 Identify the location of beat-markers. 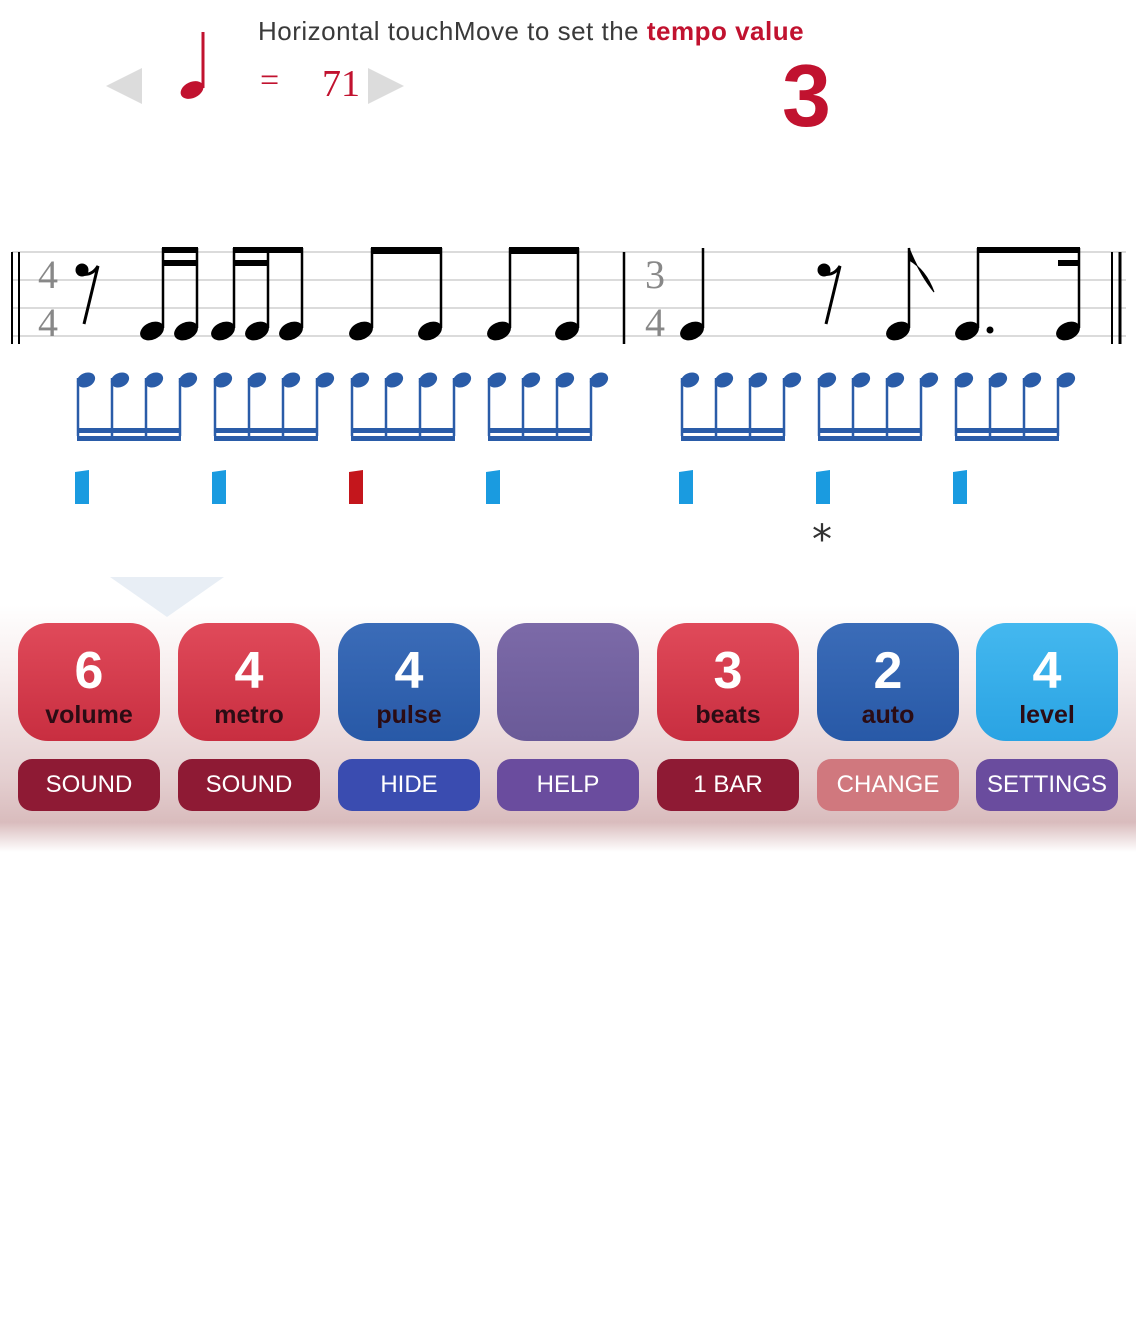
(521, 487).